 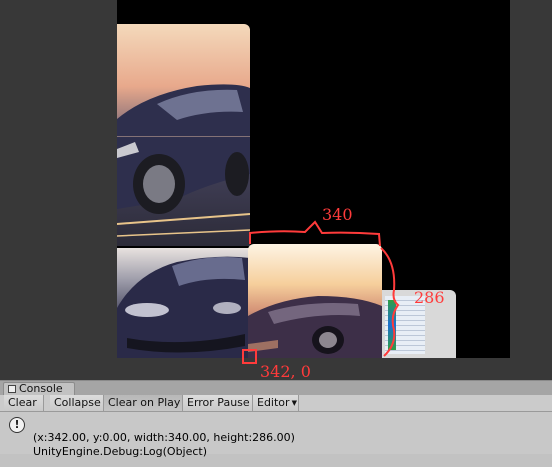 I want to click on clear-button: Clear, so click(x=24, y=403).